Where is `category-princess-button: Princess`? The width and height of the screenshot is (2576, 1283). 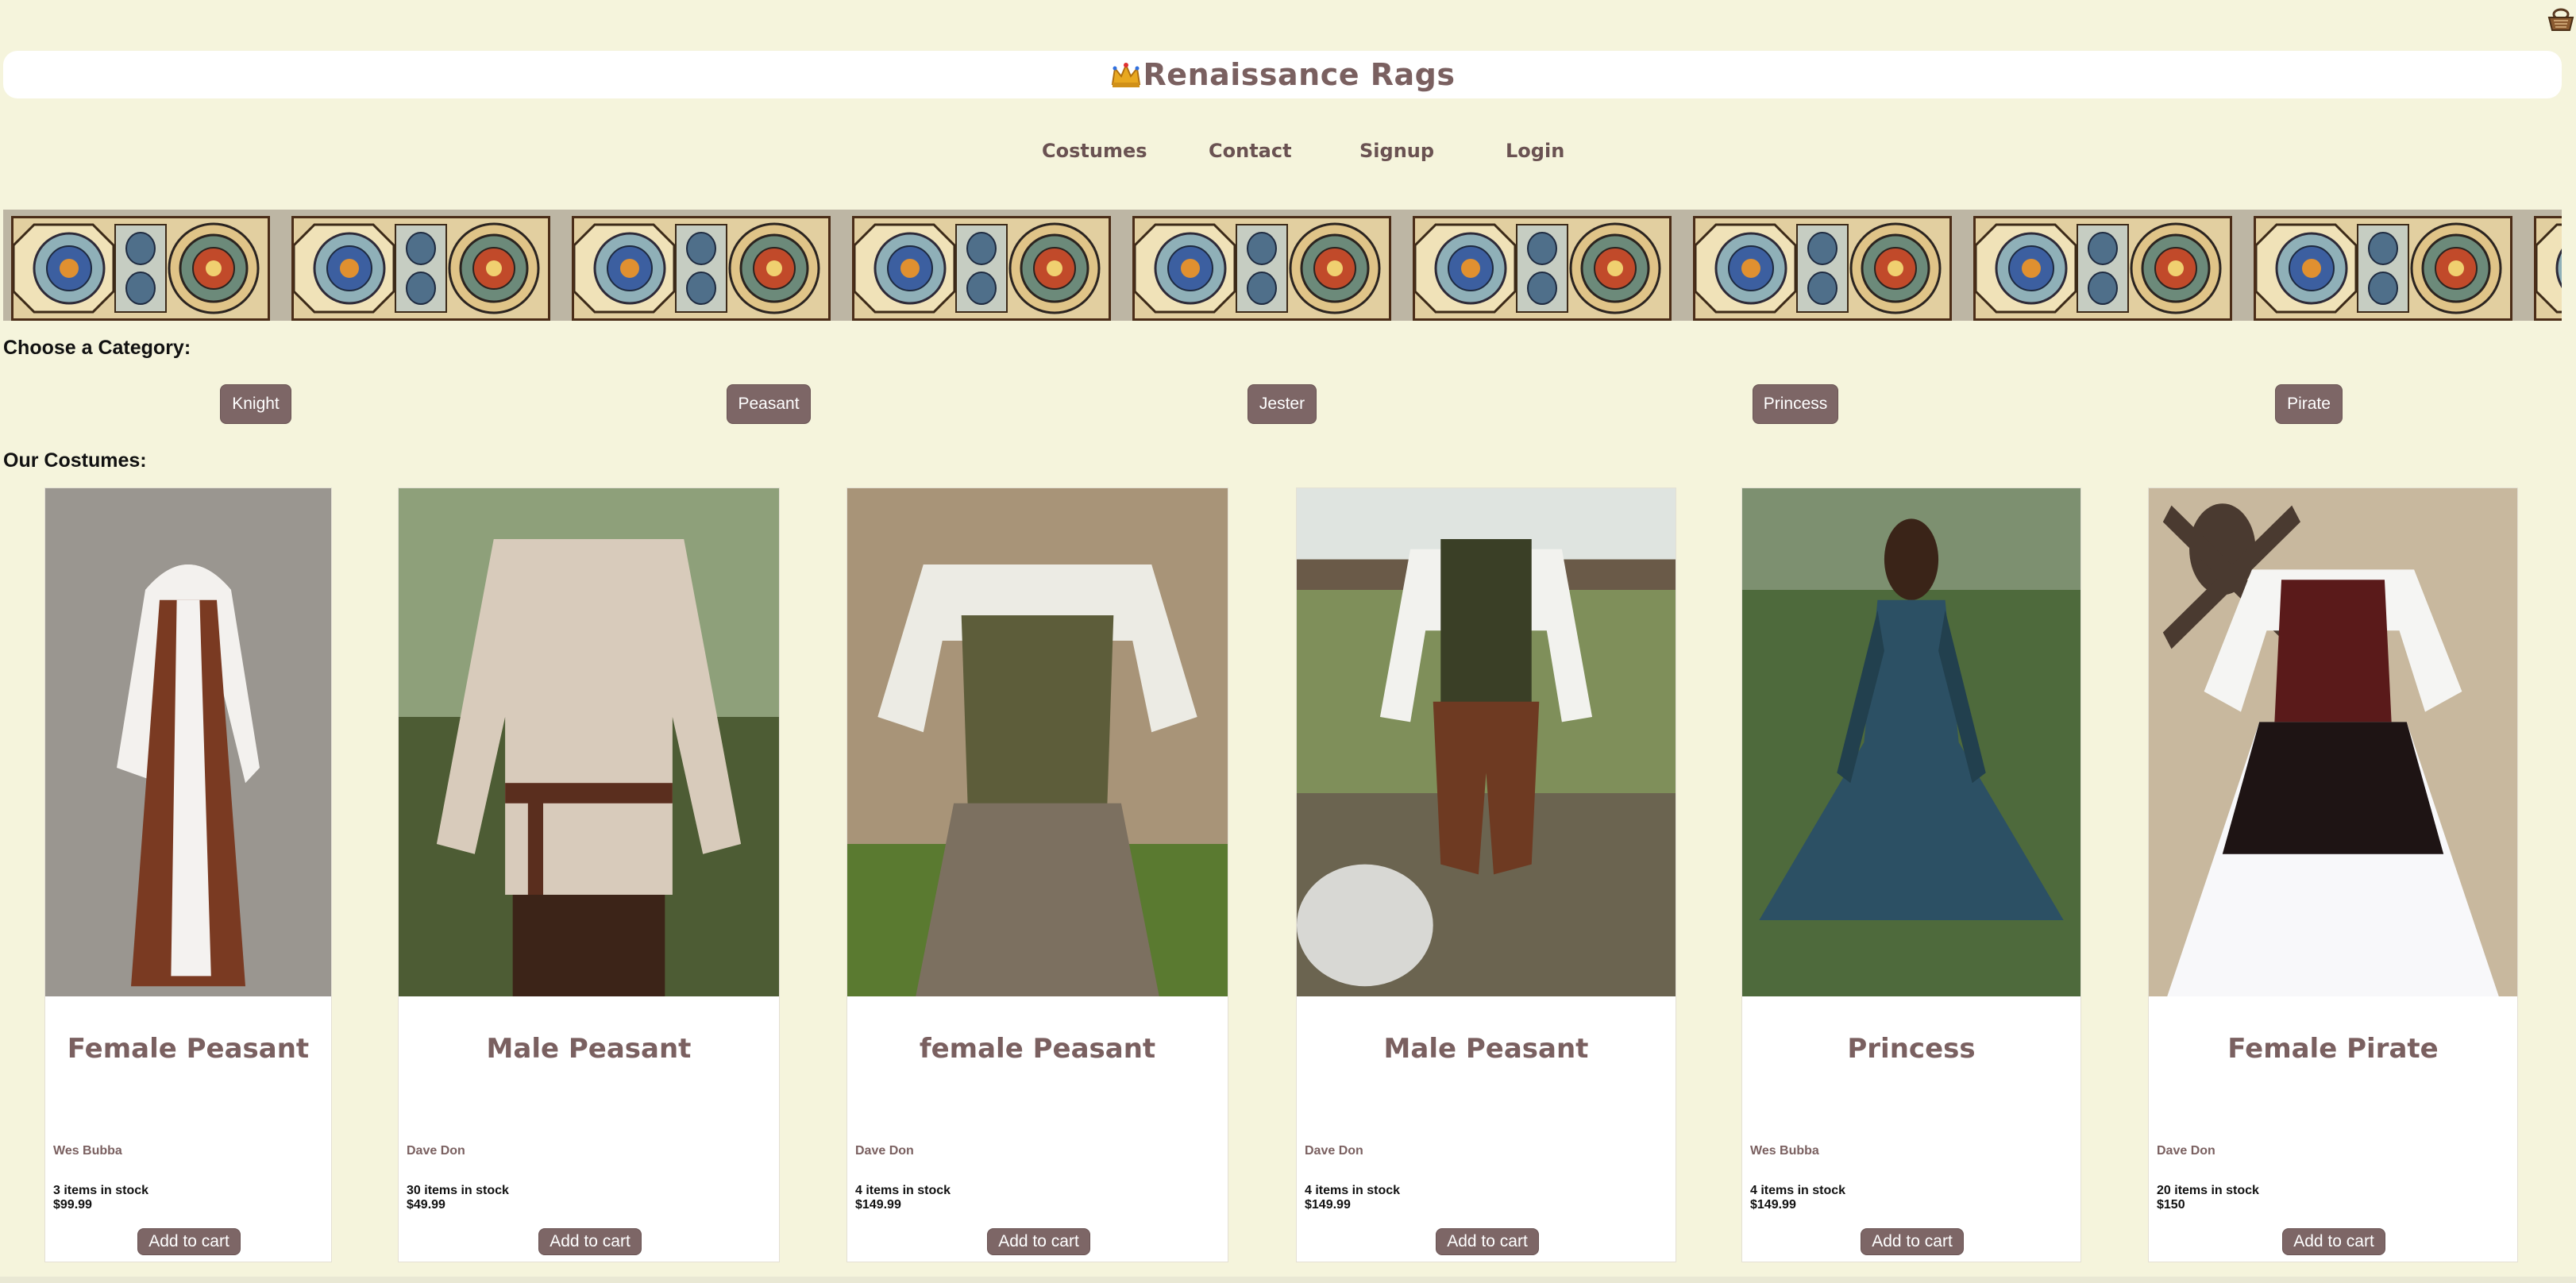
category-princess-button: Princess is located at coordinates (1796, 404).